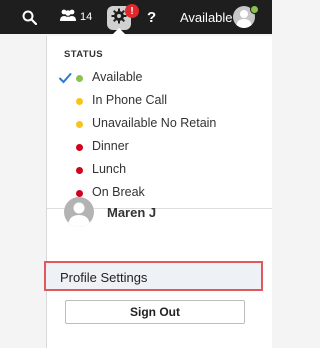 This screenshot has height=348, width=320. I want to click on status-label: Lunch, so click(109, 169).